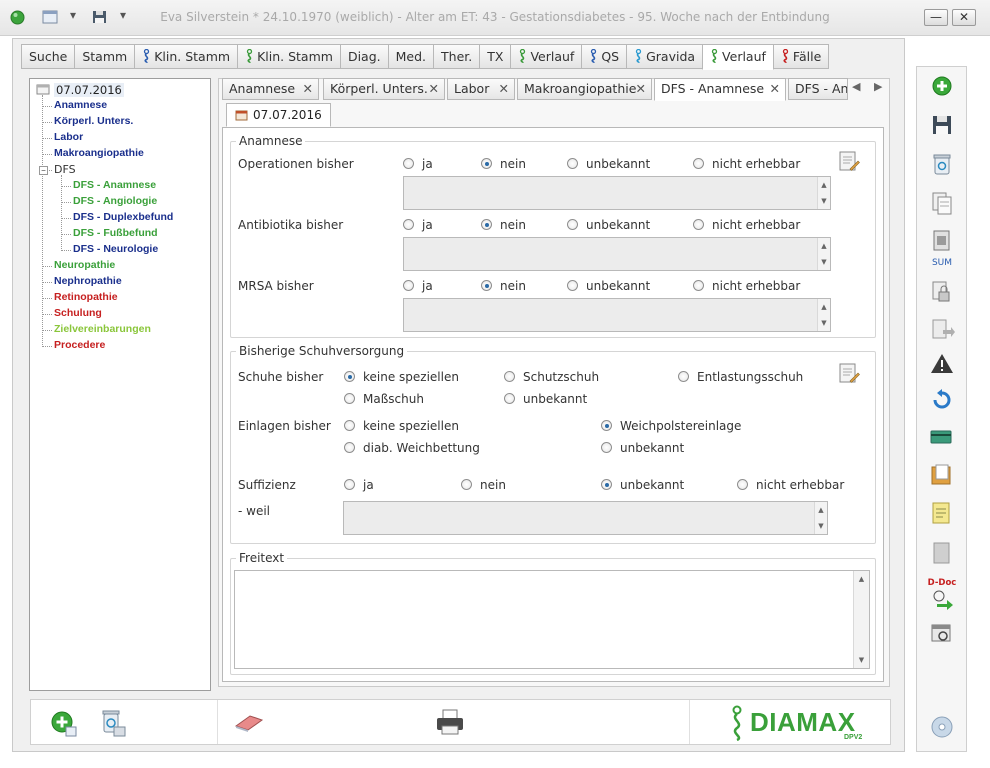 The image size is (990, 768). Describe the element at coordinates (123, 15) in the screenshot. I see `save-dropdown-icon: ▾` at that location.